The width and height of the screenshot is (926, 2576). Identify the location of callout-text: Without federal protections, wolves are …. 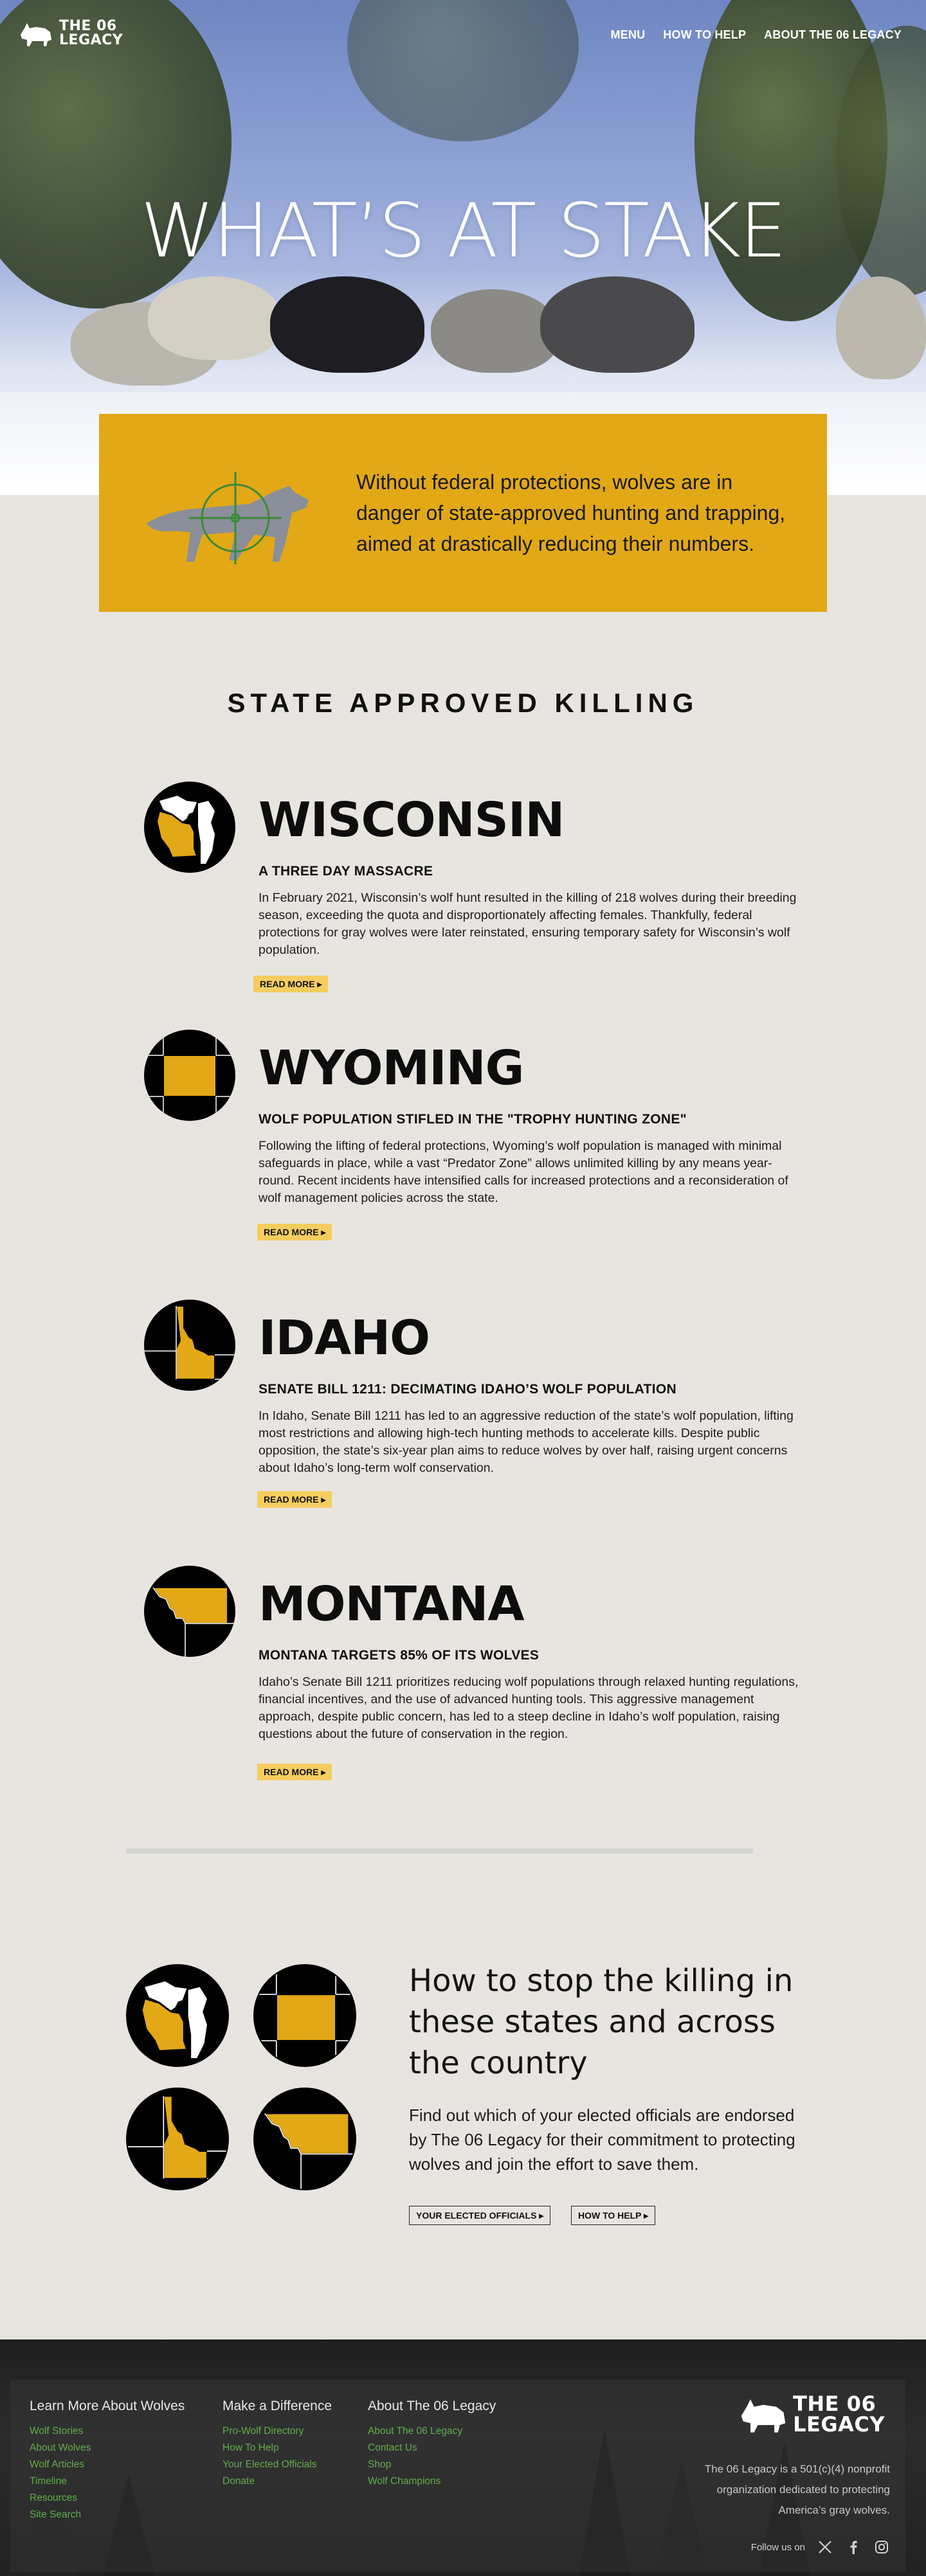
(571, 512).